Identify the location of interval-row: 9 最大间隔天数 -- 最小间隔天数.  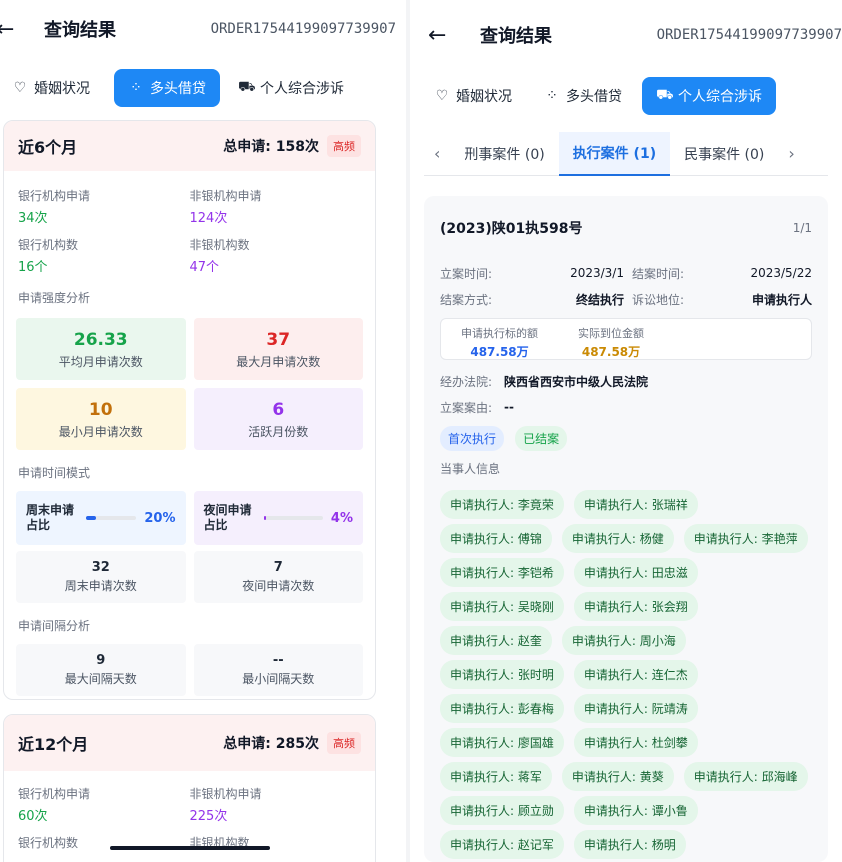
(189, 670).